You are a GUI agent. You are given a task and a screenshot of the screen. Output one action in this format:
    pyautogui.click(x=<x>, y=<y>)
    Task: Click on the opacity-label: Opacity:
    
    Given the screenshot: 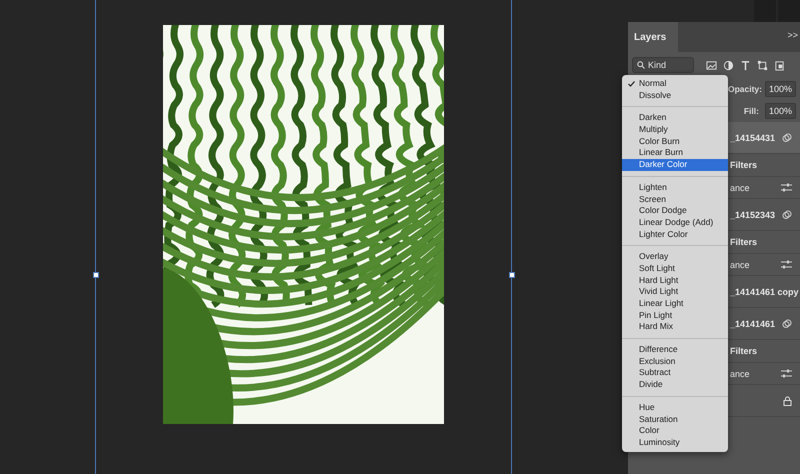 What is the action you would take?
    pyautogui.click(x=745, y=89)
    